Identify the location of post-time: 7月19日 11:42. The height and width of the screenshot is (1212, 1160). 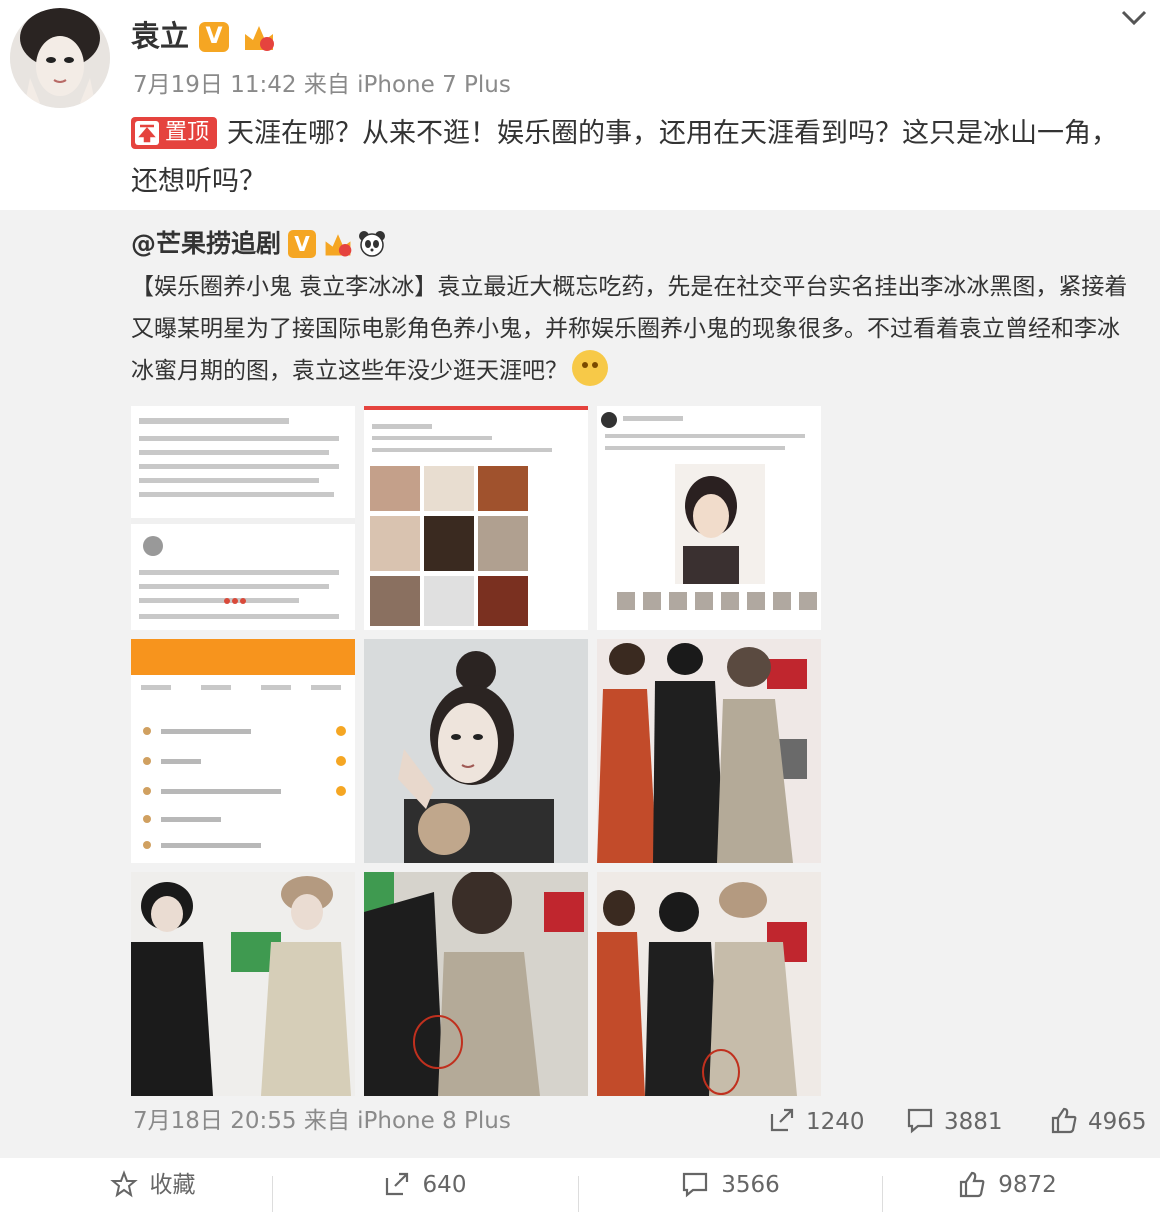
(215, 85).